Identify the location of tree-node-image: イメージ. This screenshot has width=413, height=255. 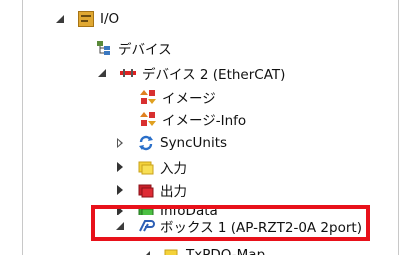
(178, 97).